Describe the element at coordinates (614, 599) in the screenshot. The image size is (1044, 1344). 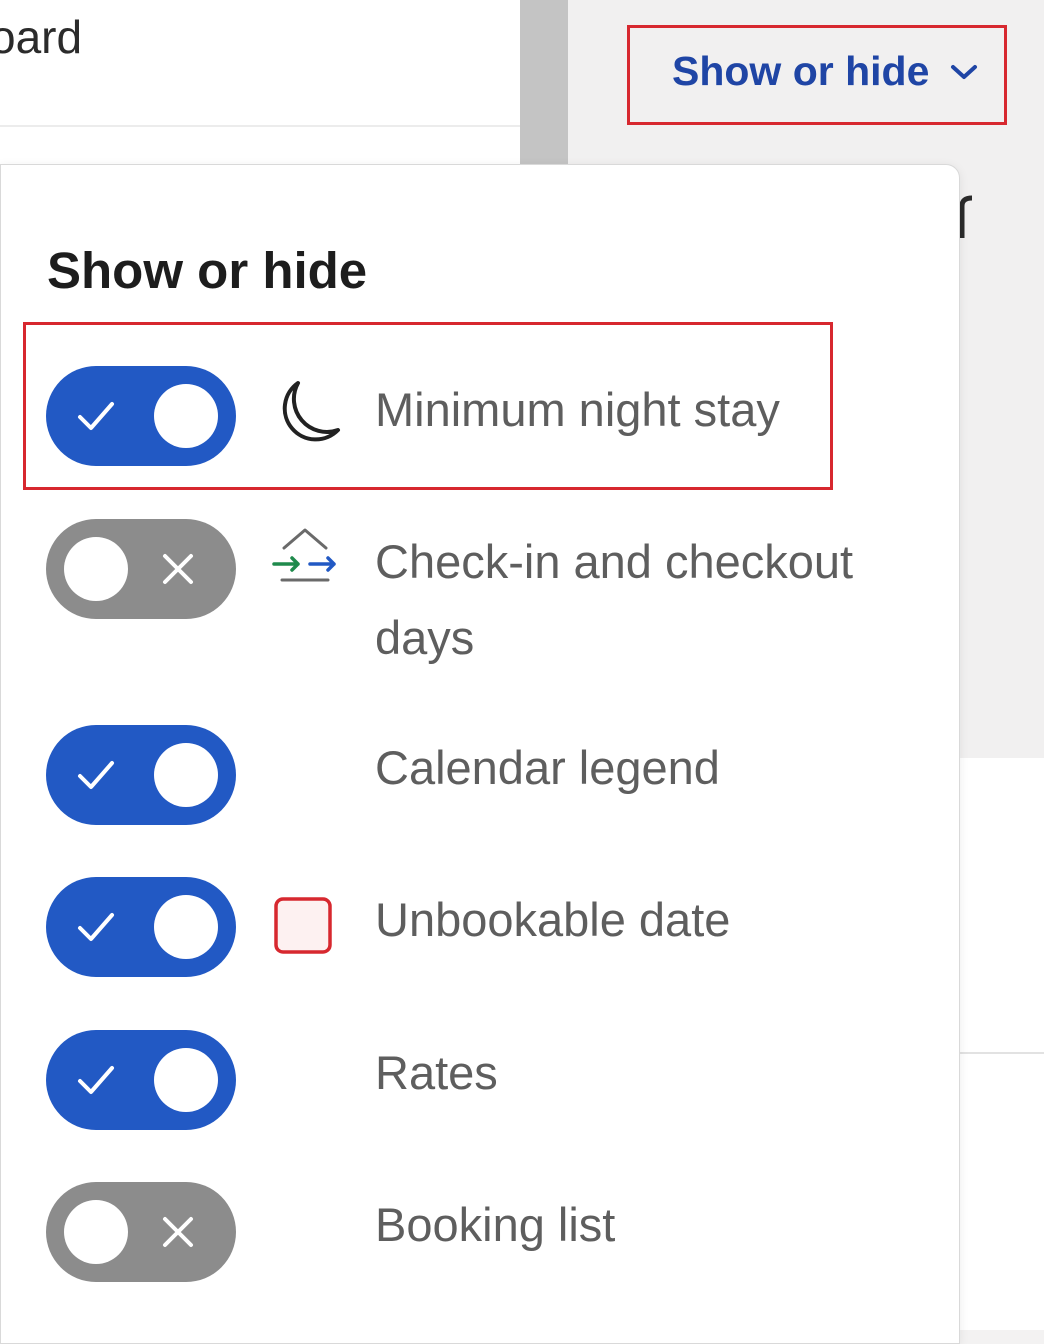
I see `label-check-in-and-checkout-days: Check-in and checkout days` at that location.